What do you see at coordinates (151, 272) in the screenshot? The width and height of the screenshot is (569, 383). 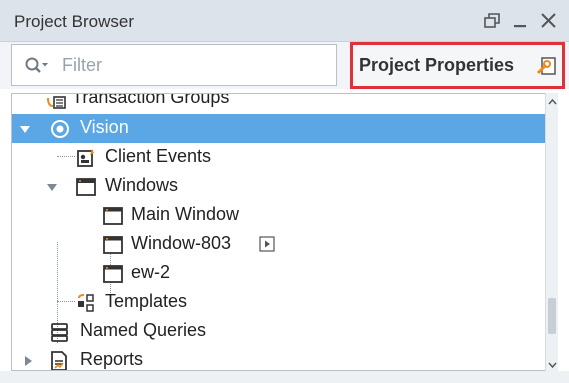 I see `tree-item-label: ew-2` at bounding box center [151, 272].